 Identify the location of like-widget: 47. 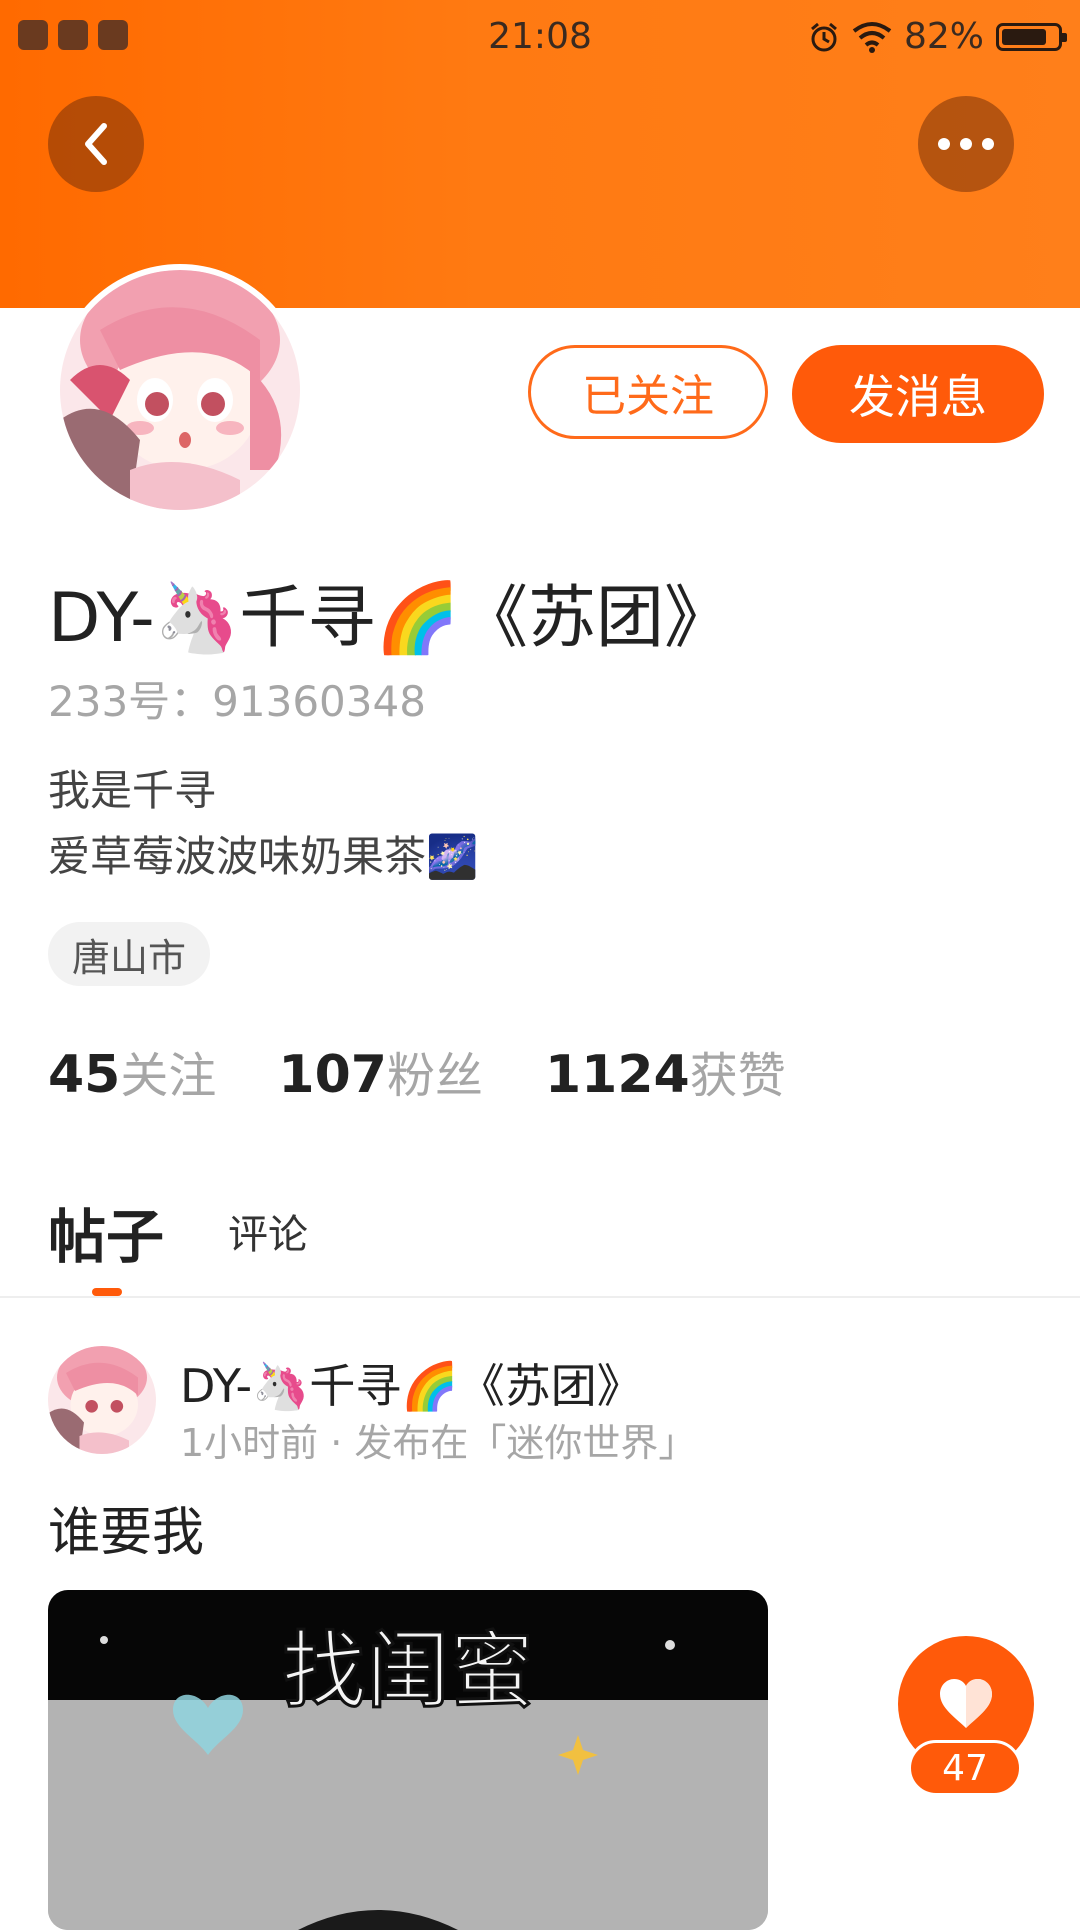
(966, 1716).